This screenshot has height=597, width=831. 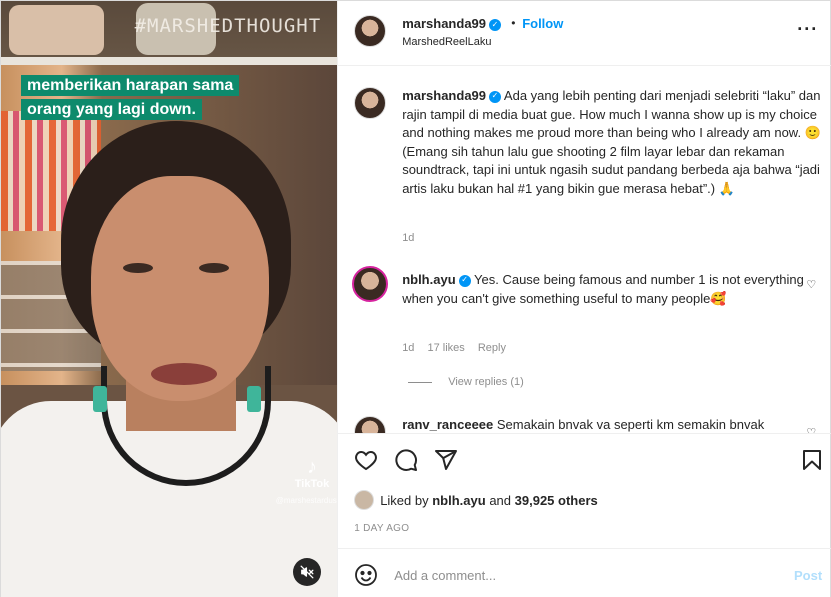 I want to click on tiktok-logo-icon: ♪, so click(x=312, y=467).